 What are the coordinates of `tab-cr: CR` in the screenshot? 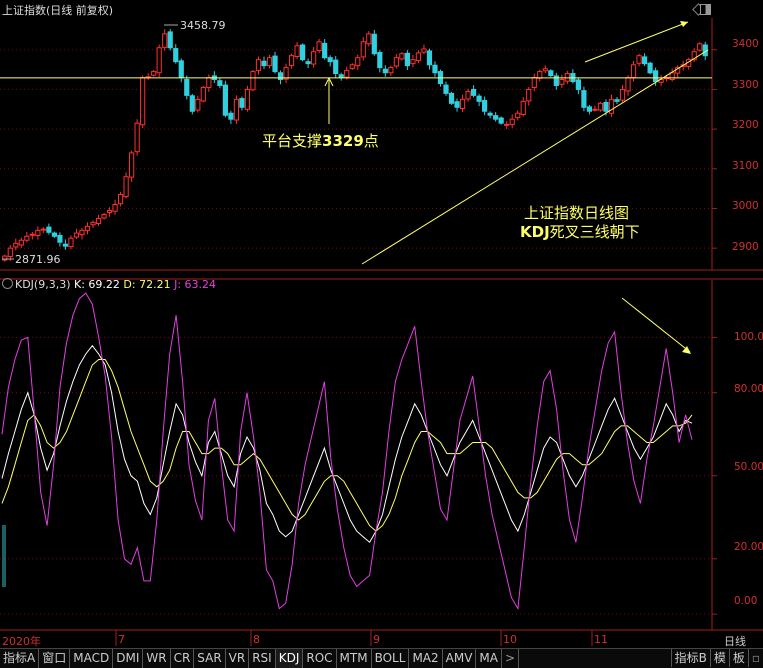 It's located at (183, 658).